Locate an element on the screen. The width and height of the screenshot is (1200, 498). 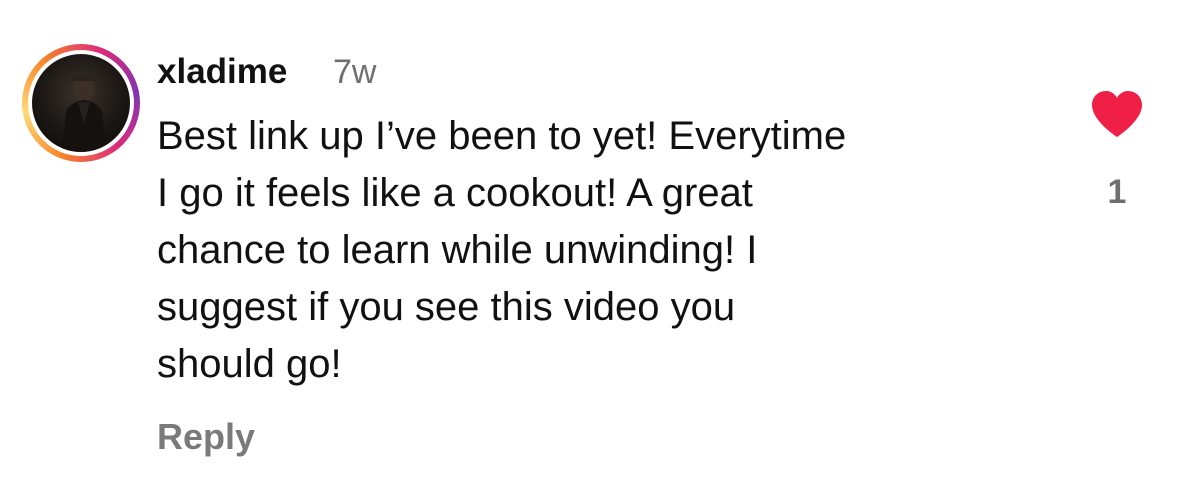
like-count: 1 is located at coordinates (1117, 192).